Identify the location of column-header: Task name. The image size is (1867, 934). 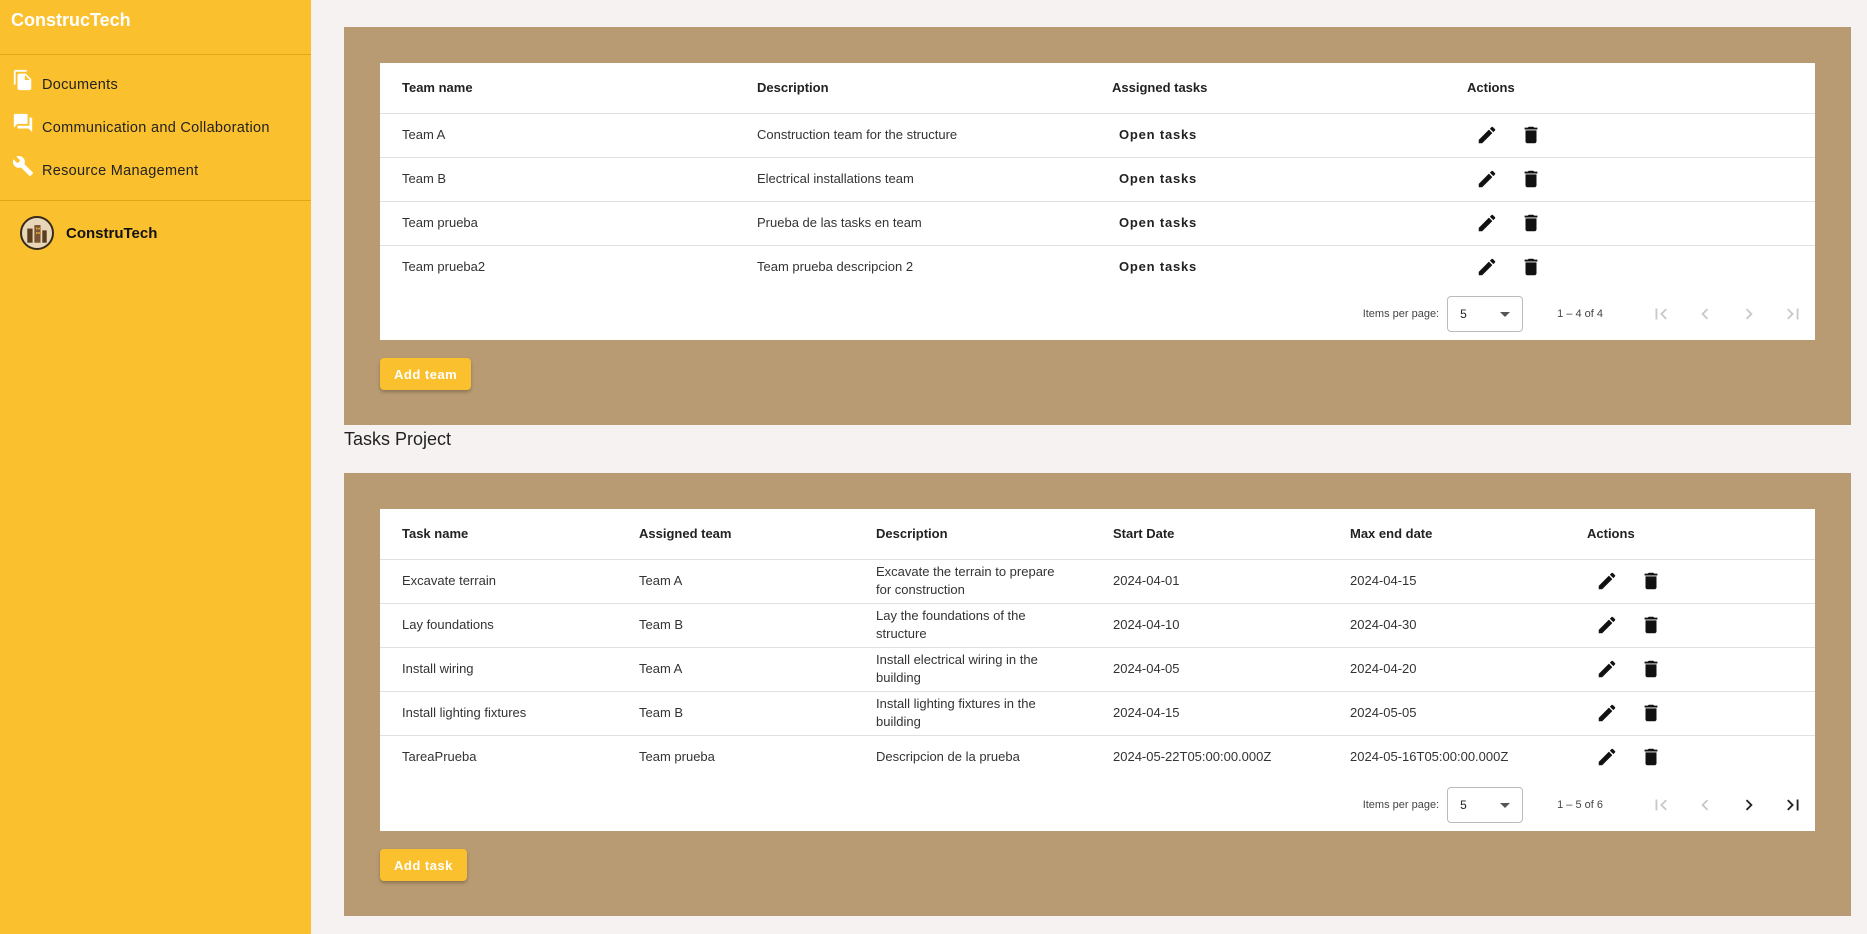
(498, 534).